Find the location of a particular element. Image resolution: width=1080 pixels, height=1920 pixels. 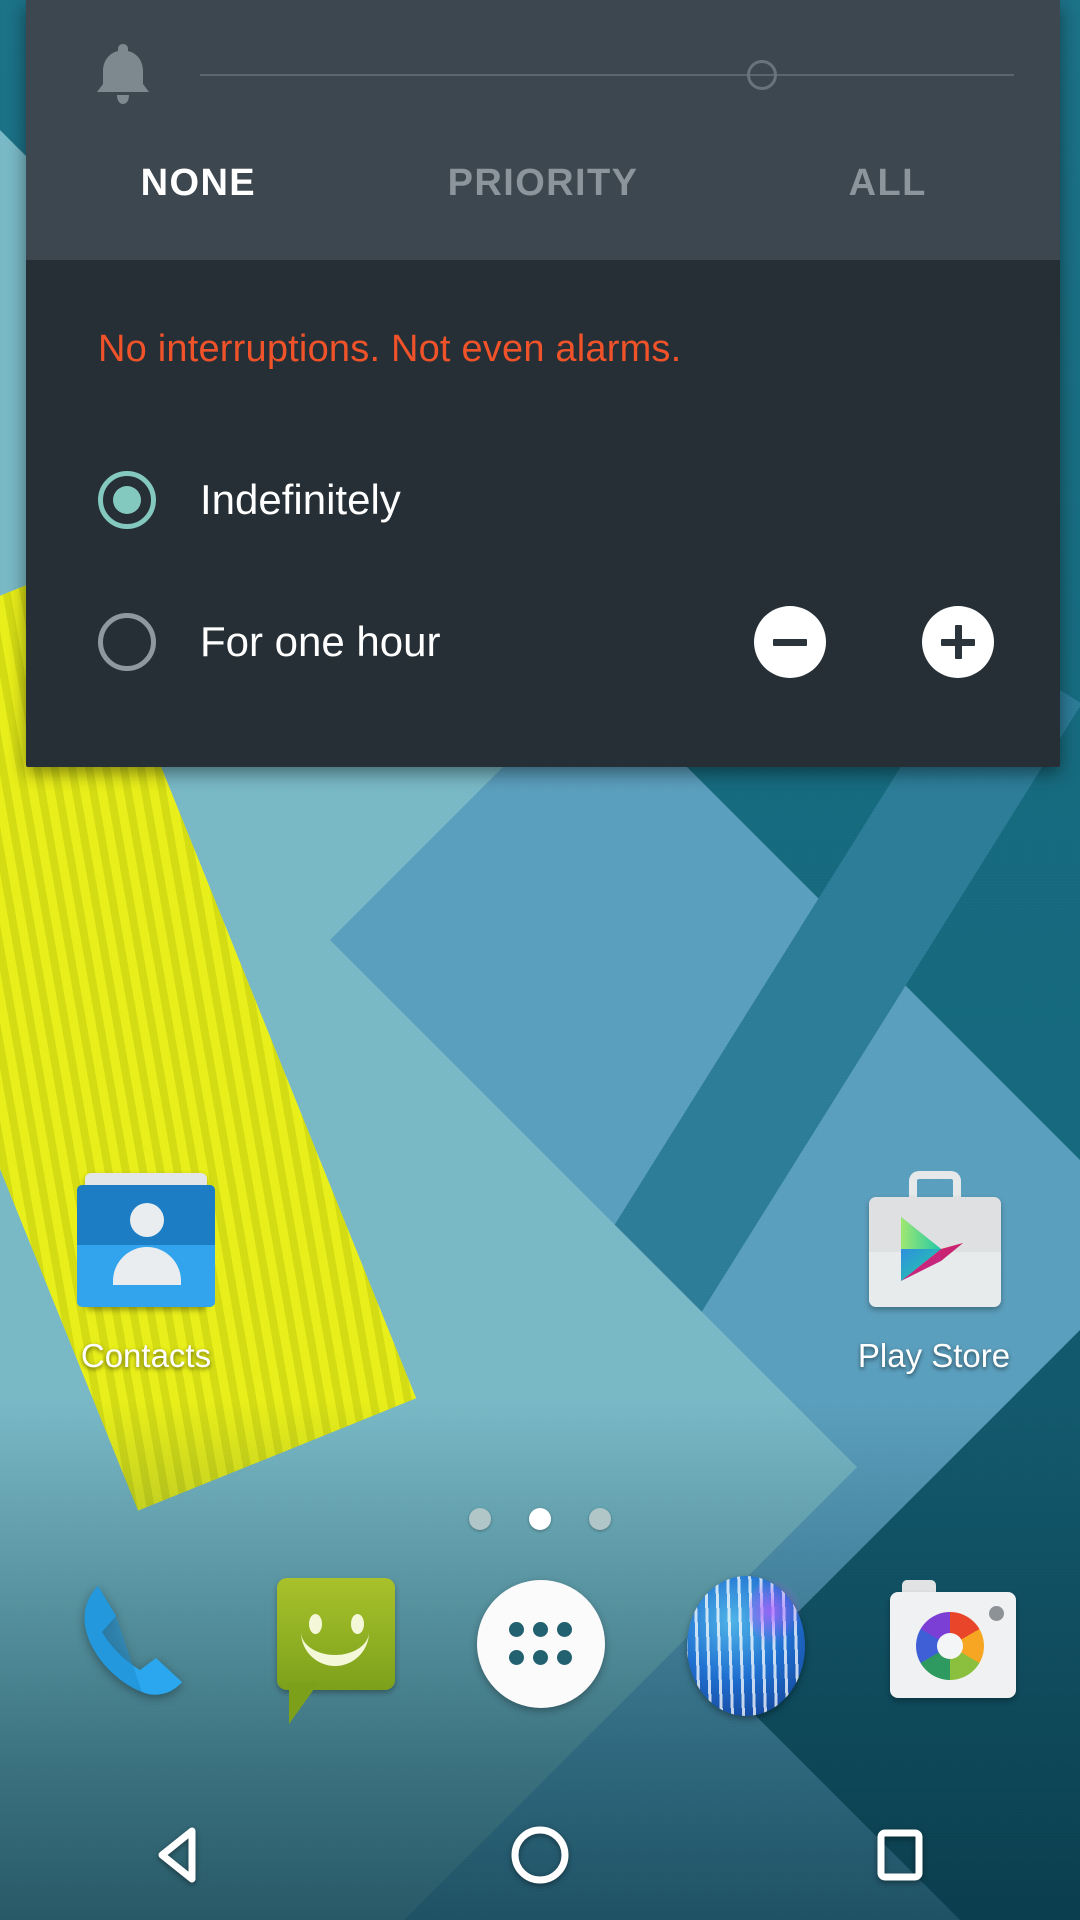

recents-square-icon is located at coordinates (900, 1855).